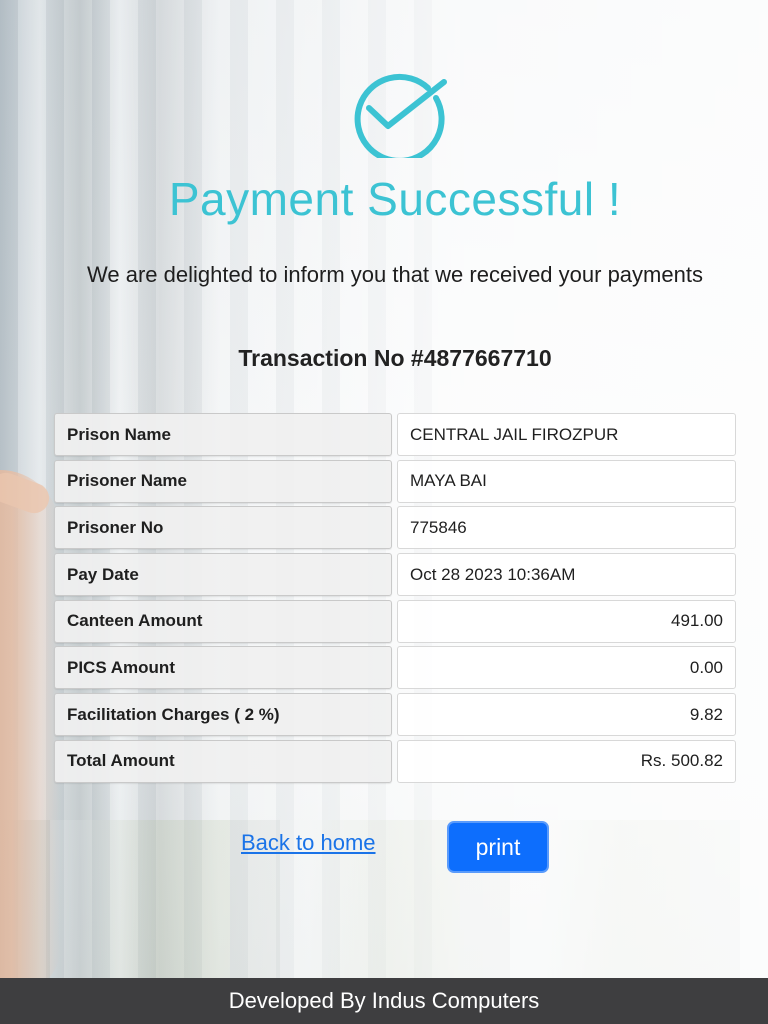  Describe the element at coordinates (566, 621) in the screenshot. I see `detail-value: 491.00` at that location.